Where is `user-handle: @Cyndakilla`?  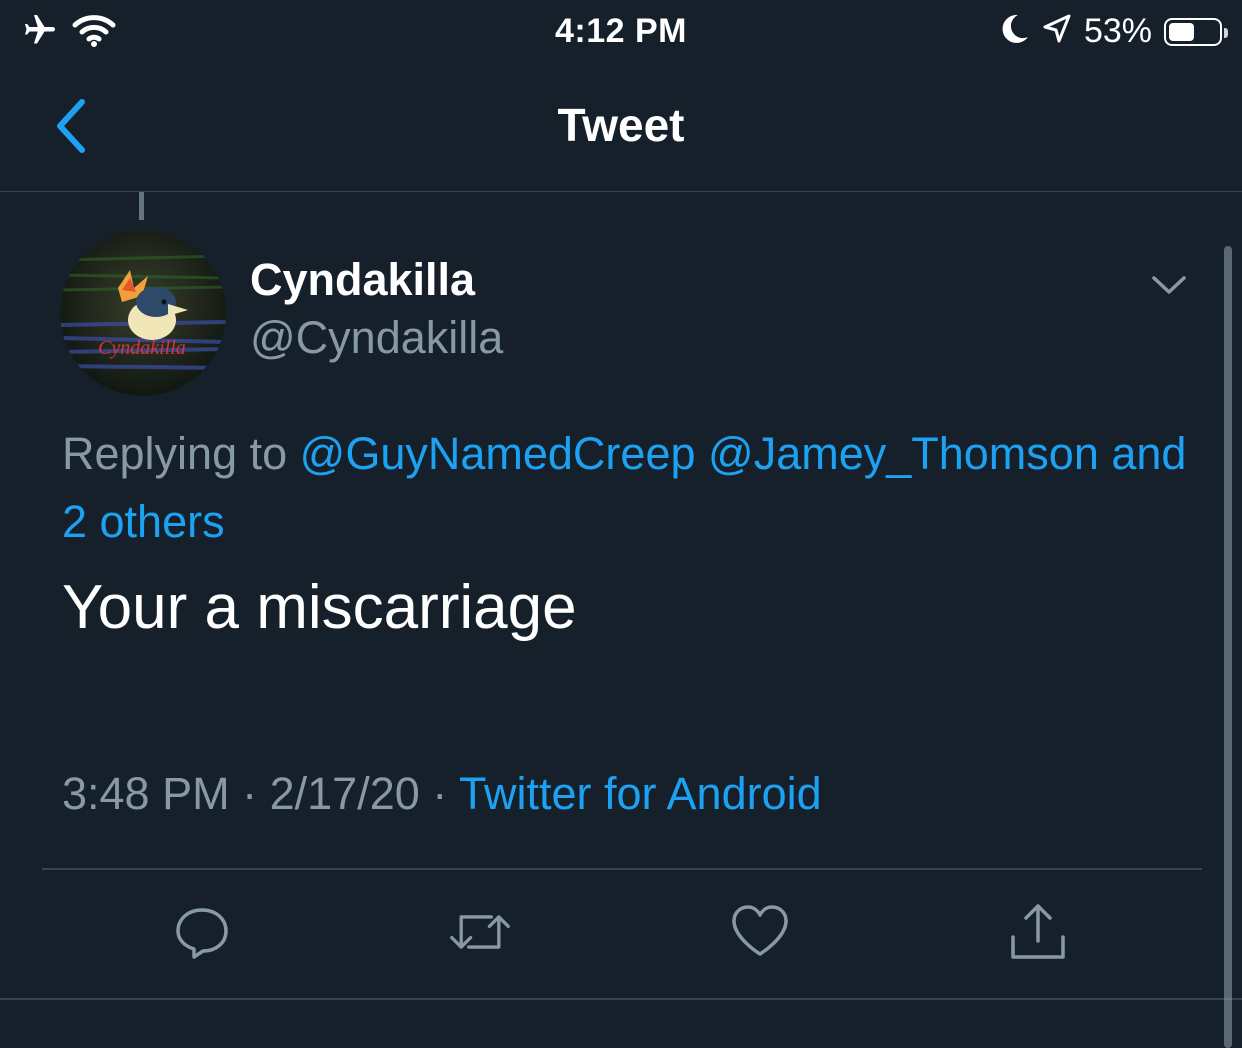 user-handle: @Cyndakilla is located at coordinates (377, 337).